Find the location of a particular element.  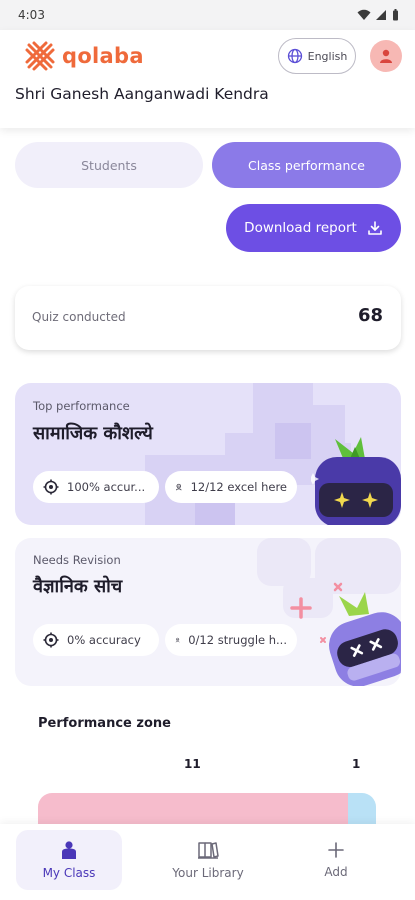

brand-name: qolaba is located at coordinates (103, 56).